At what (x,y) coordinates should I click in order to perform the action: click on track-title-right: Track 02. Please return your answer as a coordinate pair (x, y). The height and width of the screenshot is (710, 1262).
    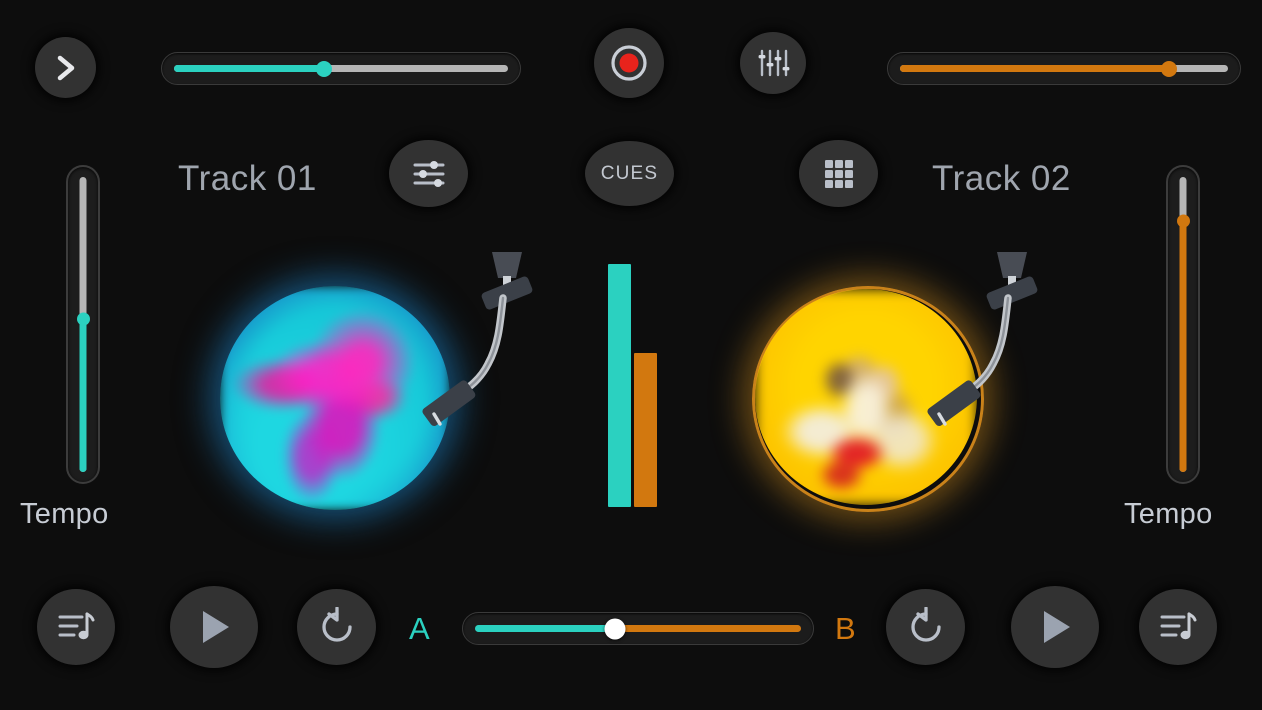
    Looking at the image, I should click on (1001, 178).